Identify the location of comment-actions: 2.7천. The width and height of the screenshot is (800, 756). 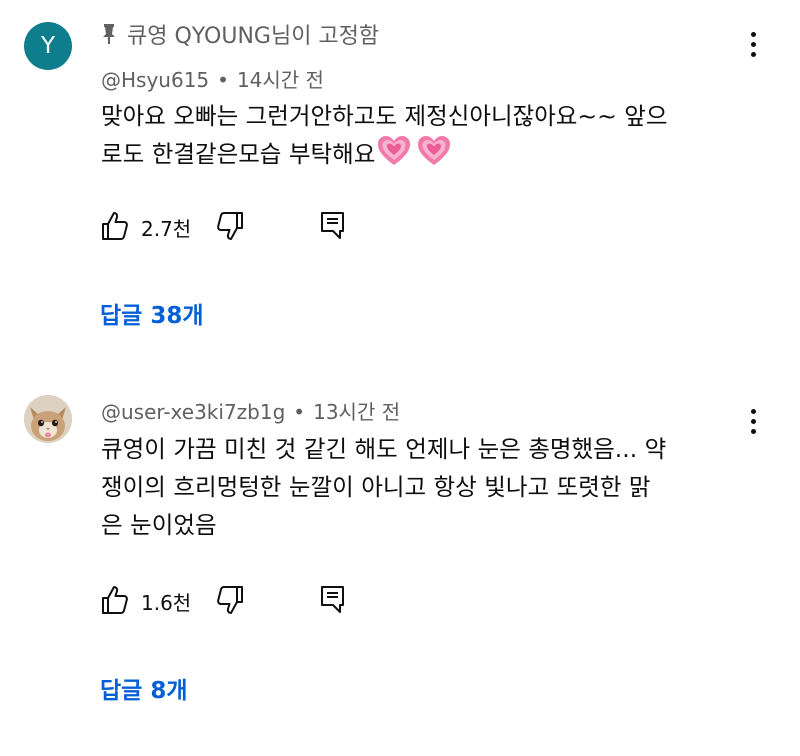
(251, 227).